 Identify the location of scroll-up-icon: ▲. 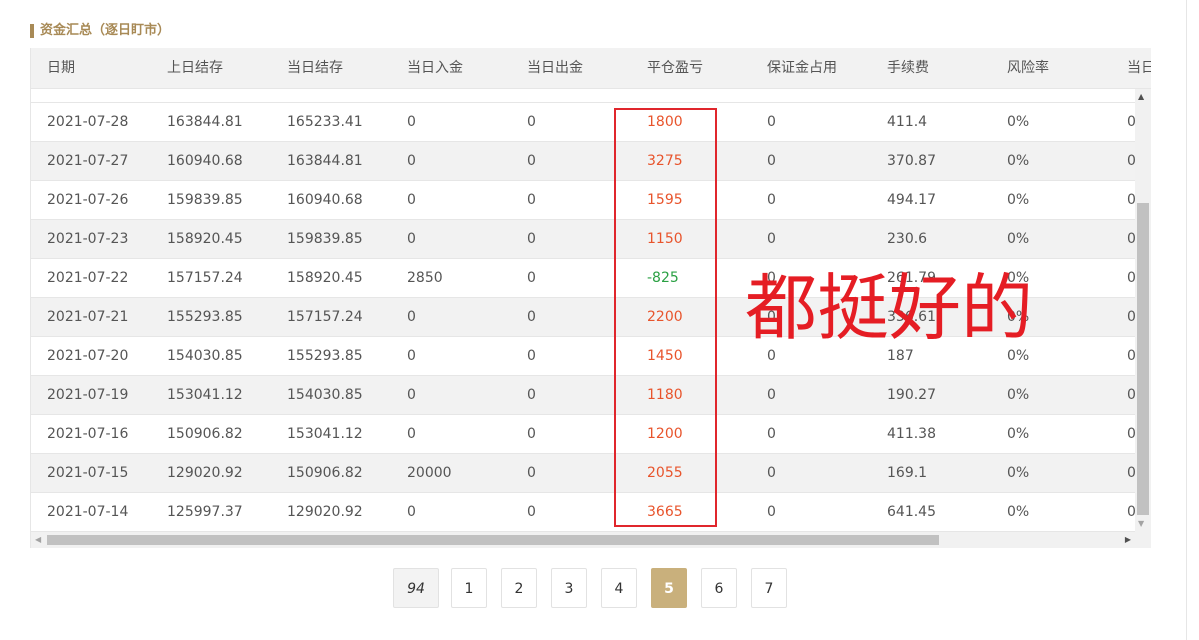
(1141, 97).